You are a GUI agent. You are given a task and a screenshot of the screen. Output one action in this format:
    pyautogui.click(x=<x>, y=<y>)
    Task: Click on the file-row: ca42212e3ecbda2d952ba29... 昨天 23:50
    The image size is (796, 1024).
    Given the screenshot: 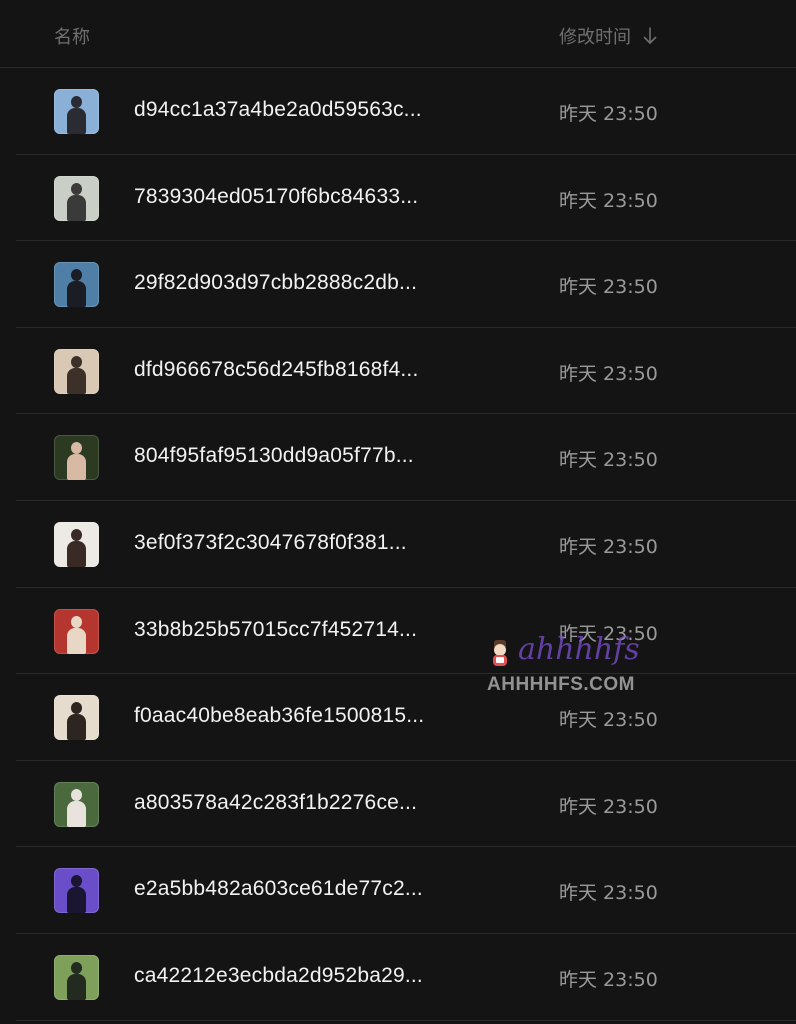 What is the action you would take?
    pyautogui.click(x=406, y=977)
    